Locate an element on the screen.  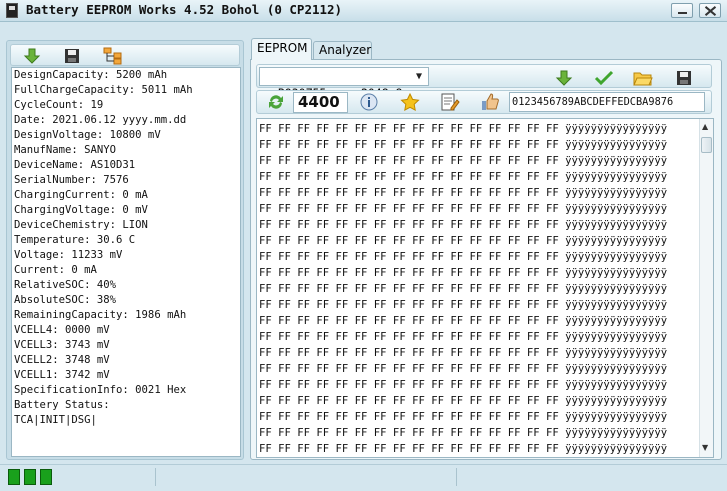
battery-info-line: CycleCount: 19 is located at coordinates (59, 105).